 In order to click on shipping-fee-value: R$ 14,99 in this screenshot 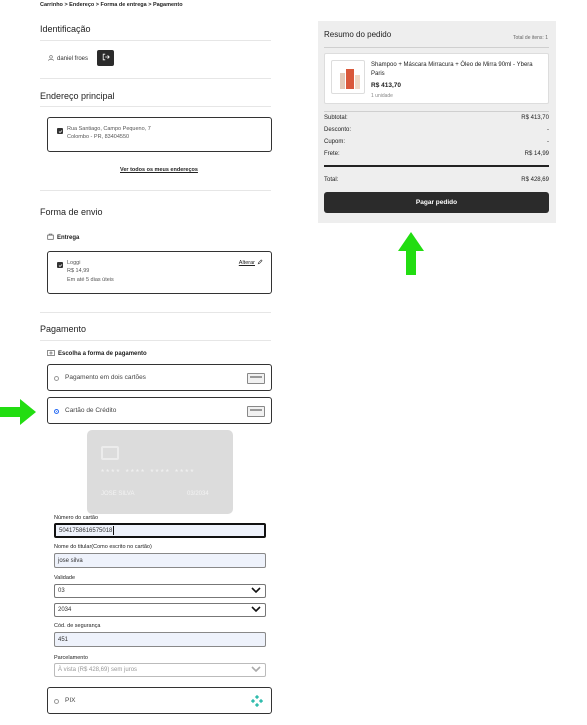, I will do `click(536, 154)`.